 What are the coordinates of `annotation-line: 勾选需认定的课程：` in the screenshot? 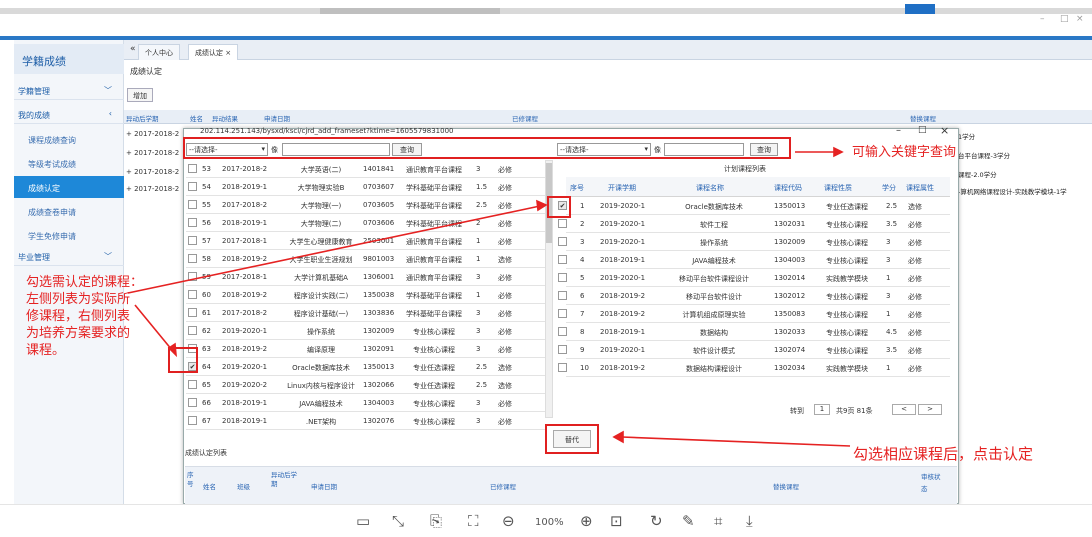 It's located at (85, 282).